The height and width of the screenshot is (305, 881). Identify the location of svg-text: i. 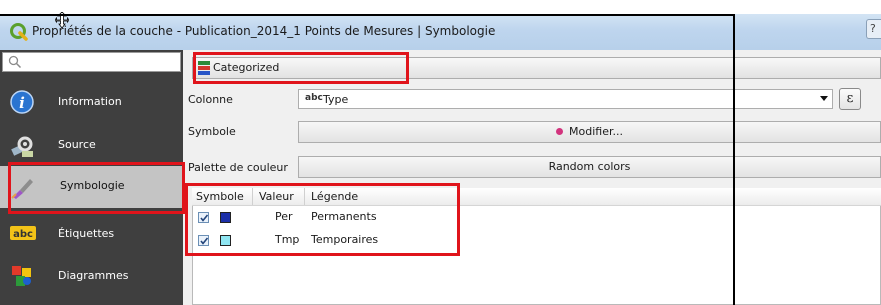
(22, 103).